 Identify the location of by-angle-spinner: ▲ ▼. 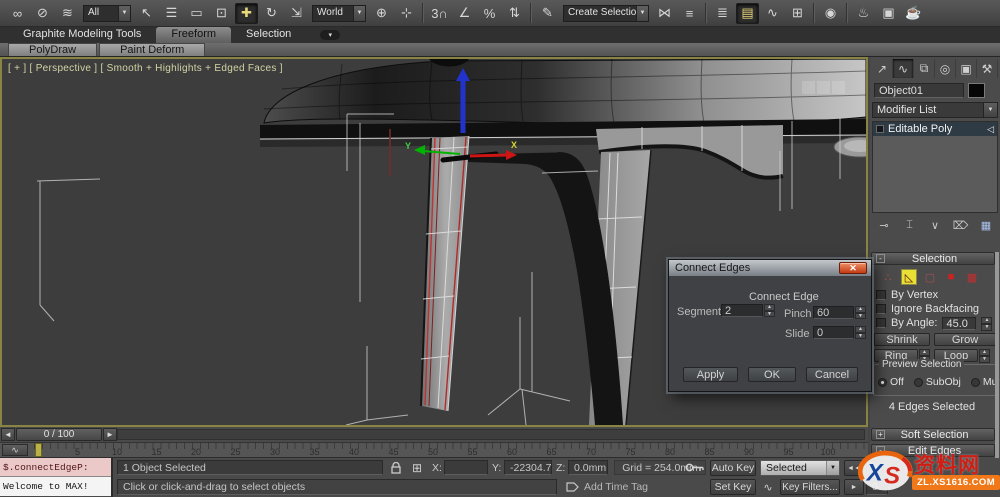
(987, 323).